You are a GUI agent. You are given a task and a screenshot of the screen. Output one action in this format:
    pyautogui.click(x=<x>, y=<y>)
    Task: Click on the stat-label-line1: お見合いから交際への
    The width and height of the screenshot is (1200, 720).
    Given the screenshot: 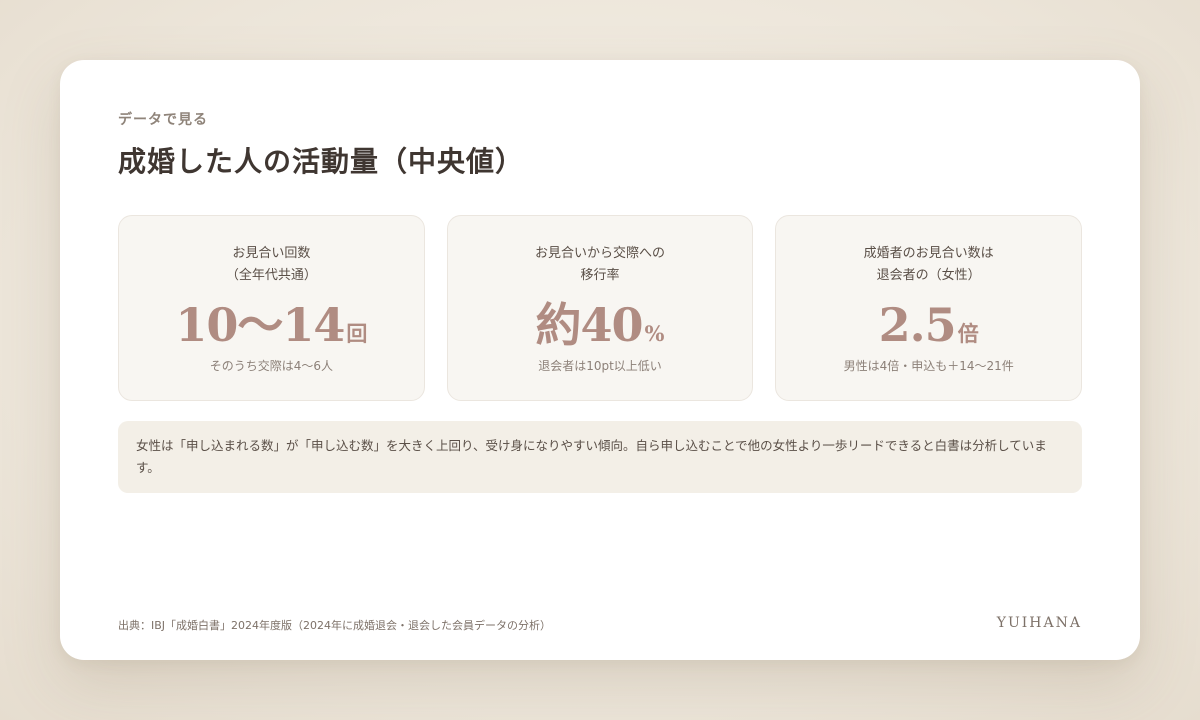 What is the action you would take?
    pyautogui.click(x=600, y=253)
    